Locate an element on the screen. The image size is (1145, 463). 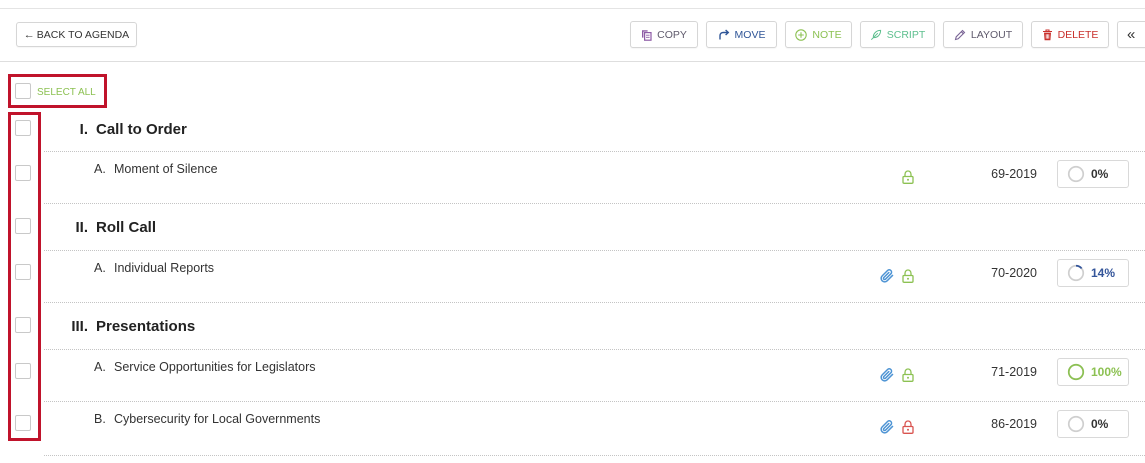
copy-button-label: COPY is located at coordinates (672, 34).